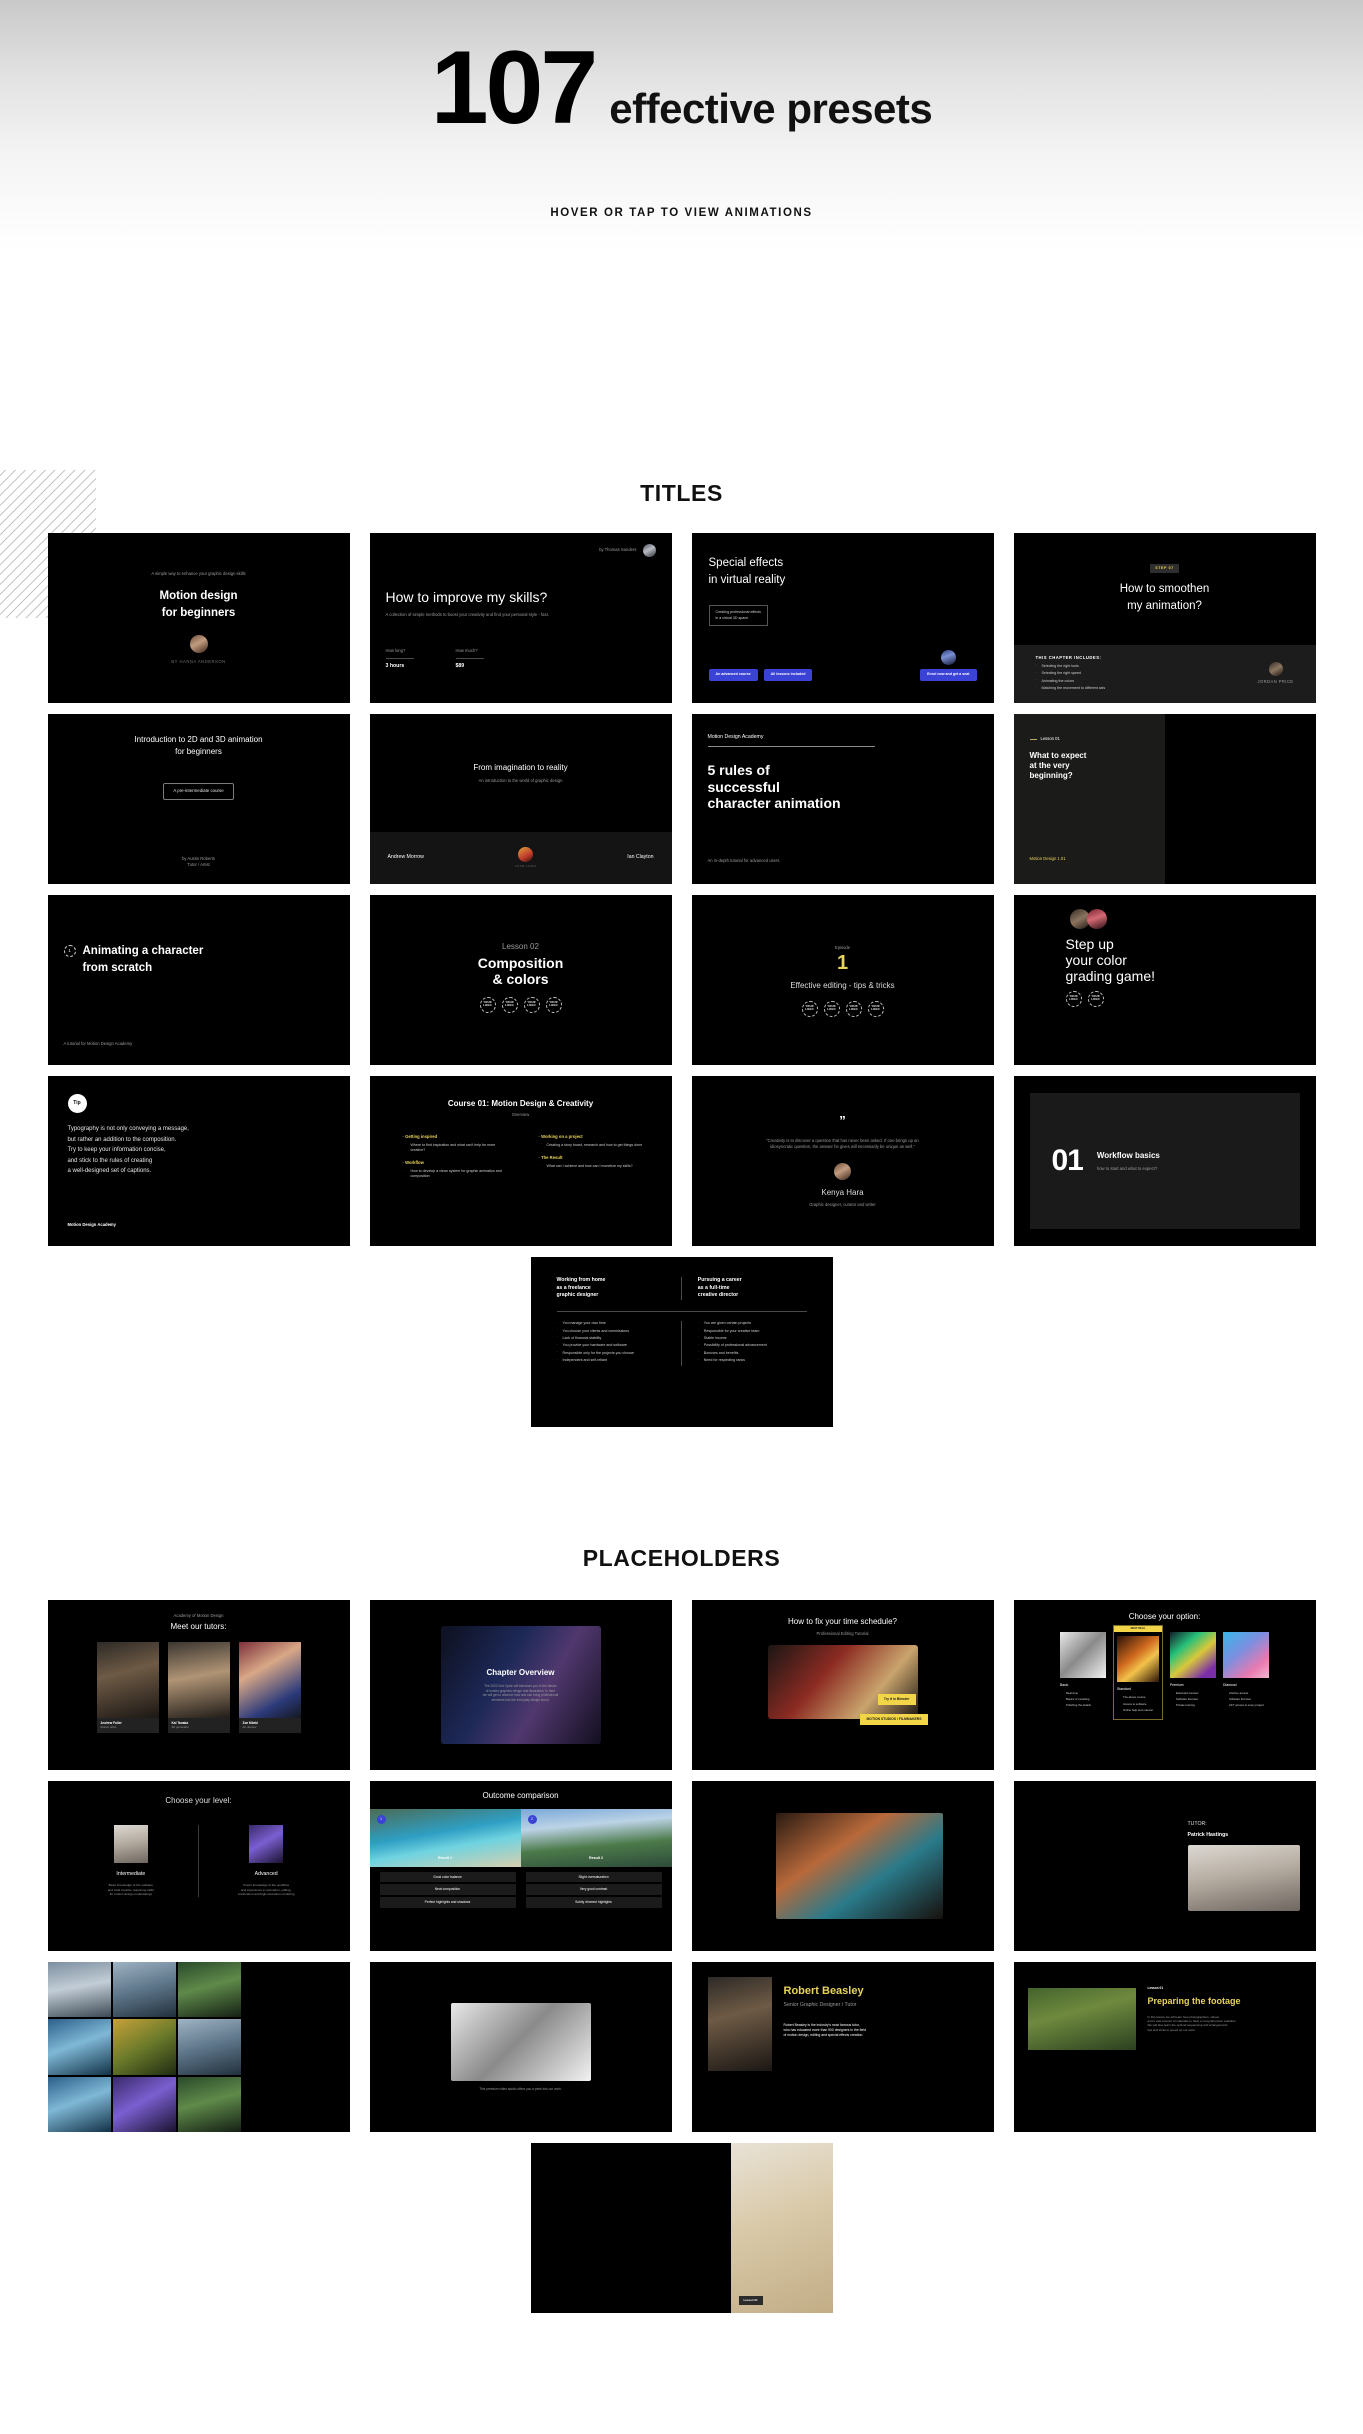  Describe the element at coordinates (752, 1360) in the screenshot. I see `compare-right-item: Need for respecting ranks` at that location.